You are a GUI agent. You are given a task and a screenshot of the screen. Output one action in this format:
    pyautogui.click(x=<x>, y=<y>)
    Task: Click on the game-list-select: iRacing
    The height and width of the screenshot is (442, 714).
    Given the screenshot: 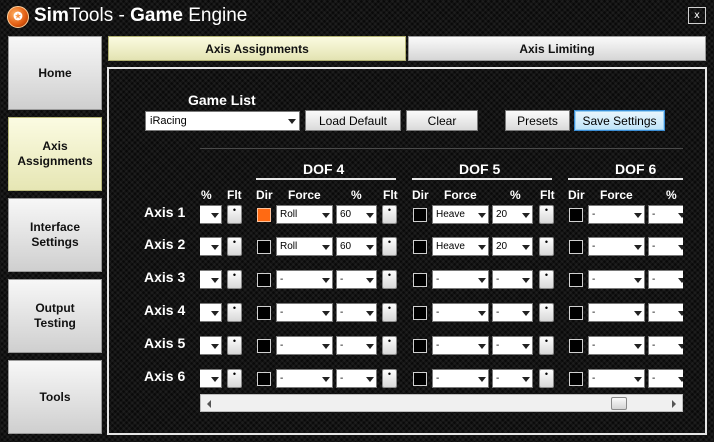 What is the action you would take?
    pyautogui.click(x=222, y=121)
    